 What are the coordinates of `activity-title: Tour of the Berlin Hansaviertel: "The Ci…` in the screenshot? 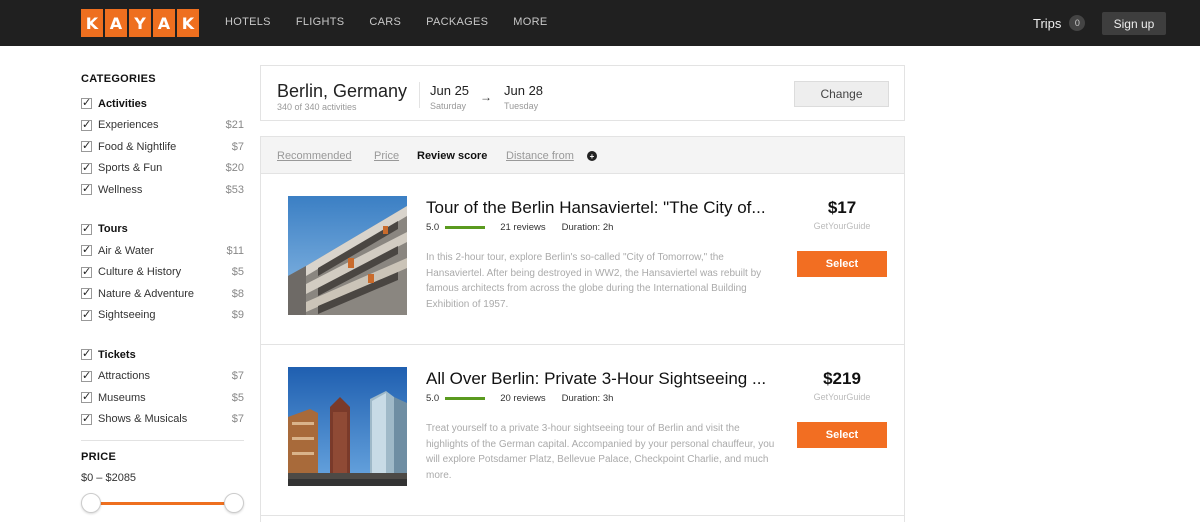 It's located at (603, 208).